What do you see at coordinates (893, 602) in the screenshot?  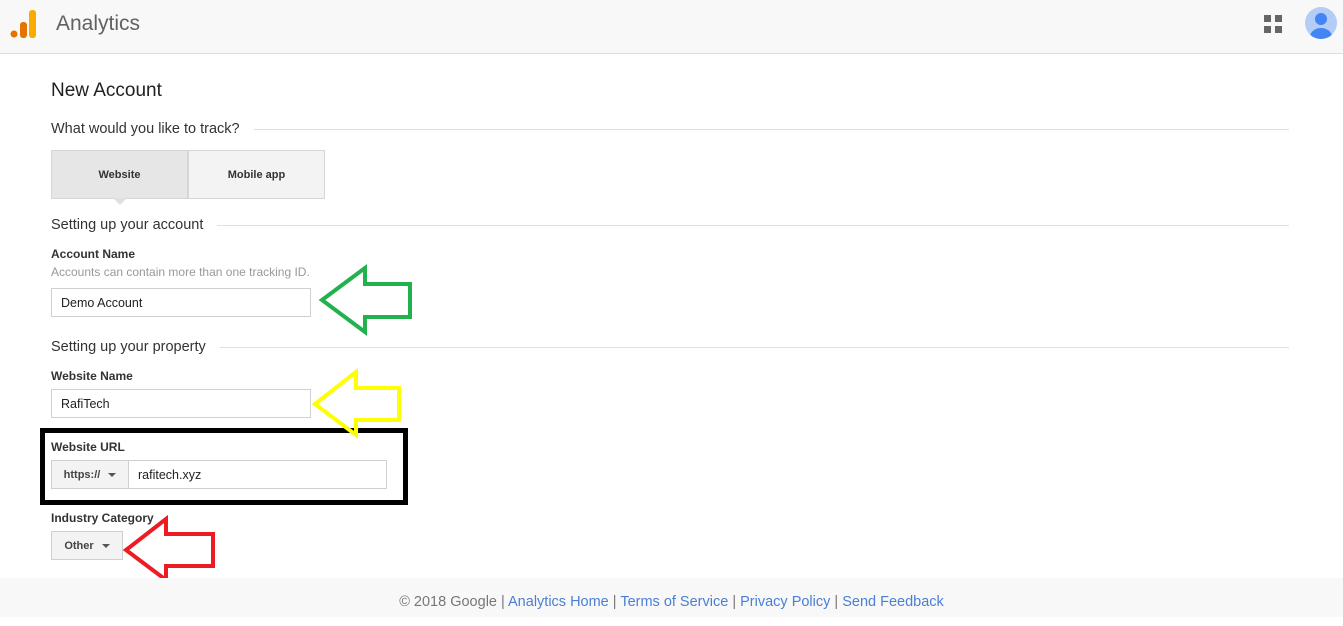 I see `feedback-link: Send Feedback` at bounding box center [893, 602].